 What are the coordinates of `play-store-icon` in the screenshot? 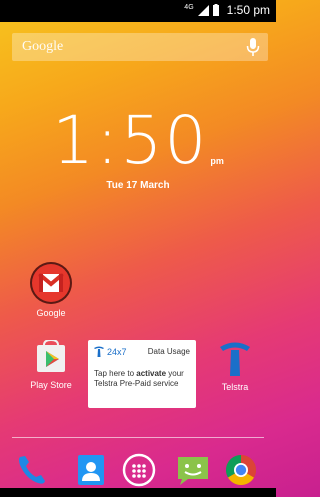 It's located at (51, 355).